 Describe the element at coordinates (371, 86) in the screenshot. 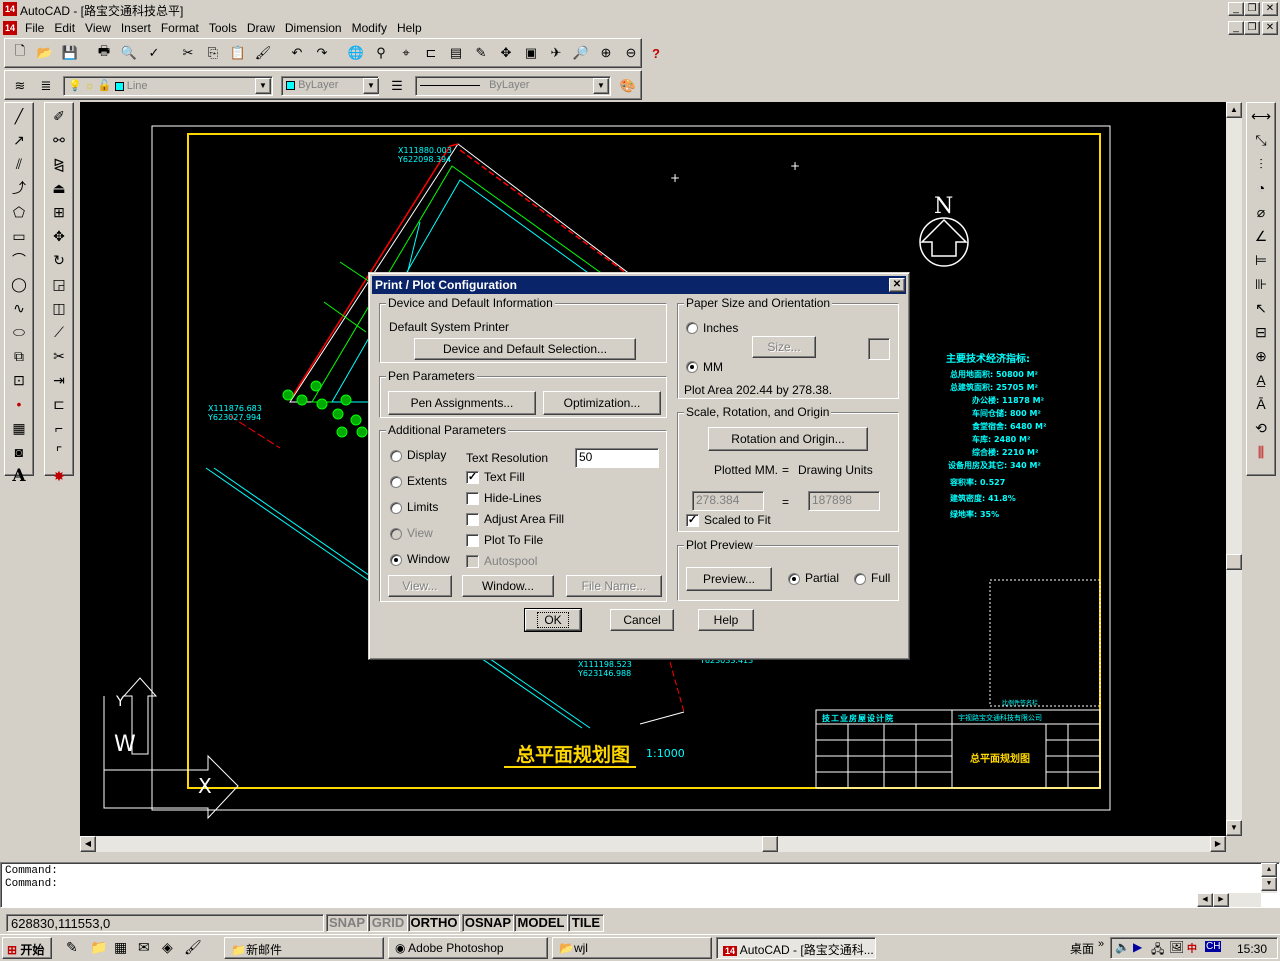

I see `color-combo-arrow-icon: ▼` at that location.